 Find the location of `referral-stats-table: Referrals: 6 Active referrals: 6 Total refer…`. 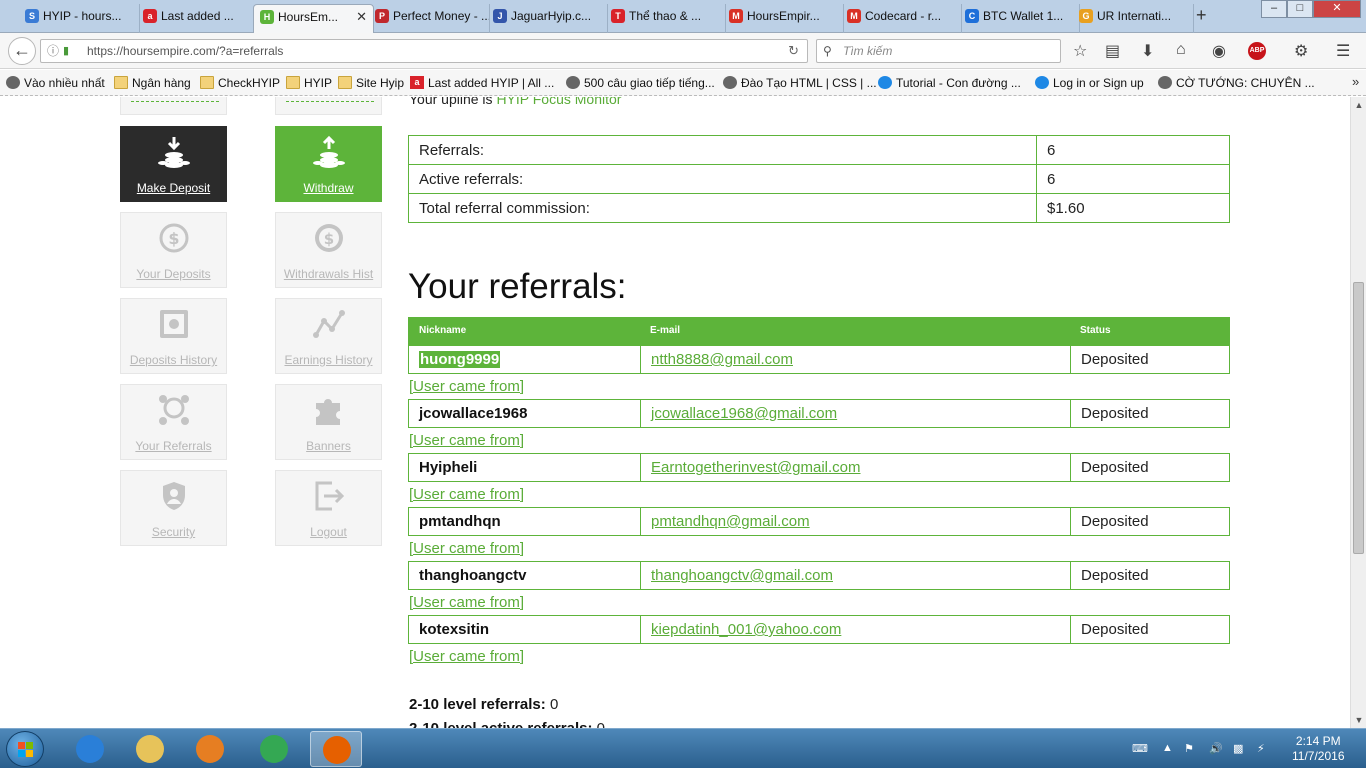

referral-stats-table: Referrals: 6 Active referrals: 6 Total refer… is located at coordinates (819, 179).